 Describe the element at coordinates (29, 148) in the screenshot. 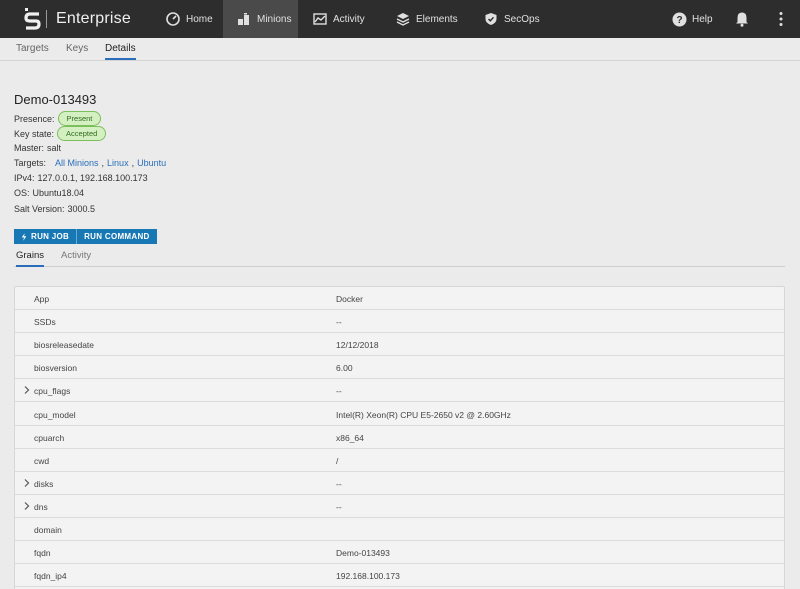

I see `master-label: Master:` at that location.